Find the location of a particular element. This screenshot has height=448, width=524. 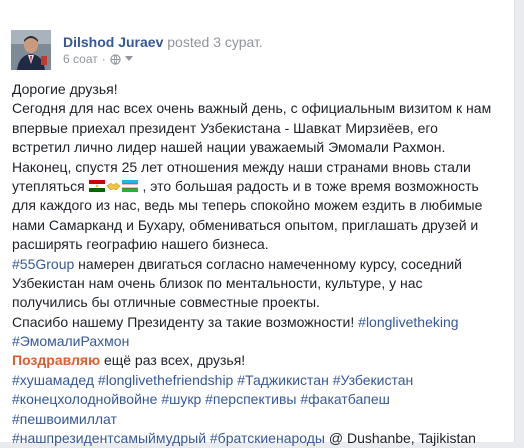

avatar is located at coordinates (31, 50).